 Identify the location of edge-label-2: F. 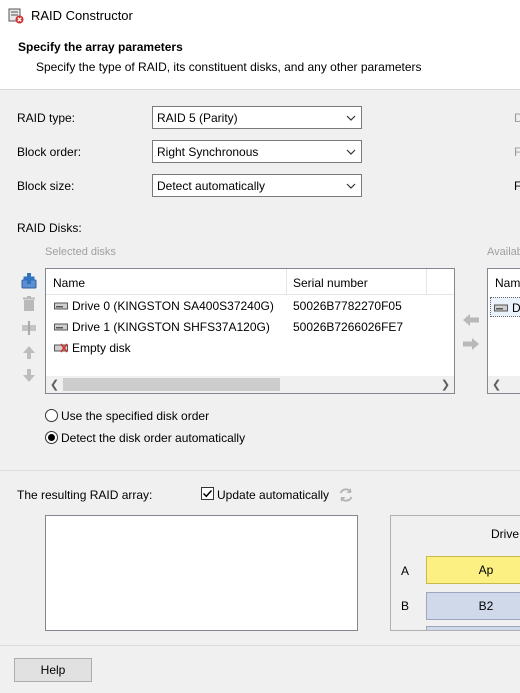
(517, 152).